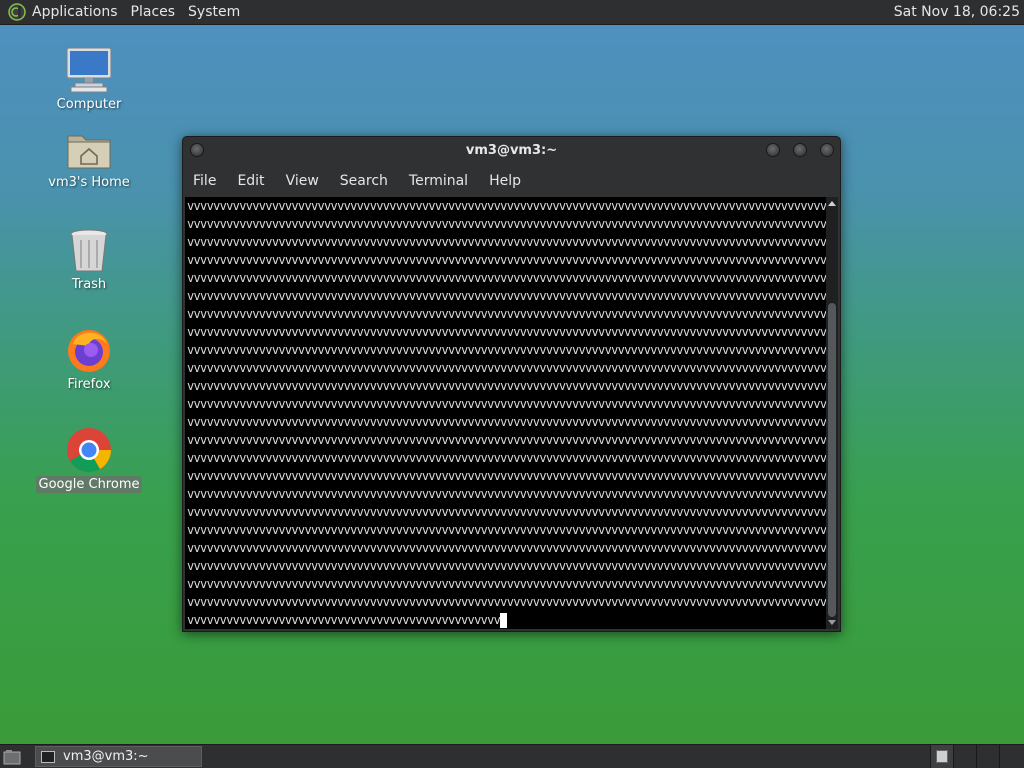 This screenshot has height=768, width=1024. I want to click on desktop-icon-label: Trash, so click(89, 284).